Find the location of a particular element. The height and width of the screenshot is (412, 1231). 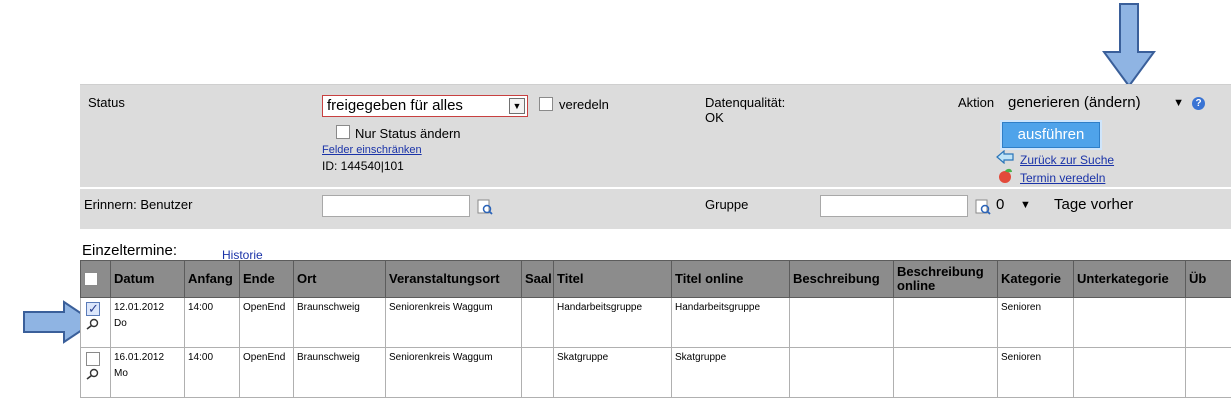

execute-button: ausführen is located at coordinates (1051, 135).